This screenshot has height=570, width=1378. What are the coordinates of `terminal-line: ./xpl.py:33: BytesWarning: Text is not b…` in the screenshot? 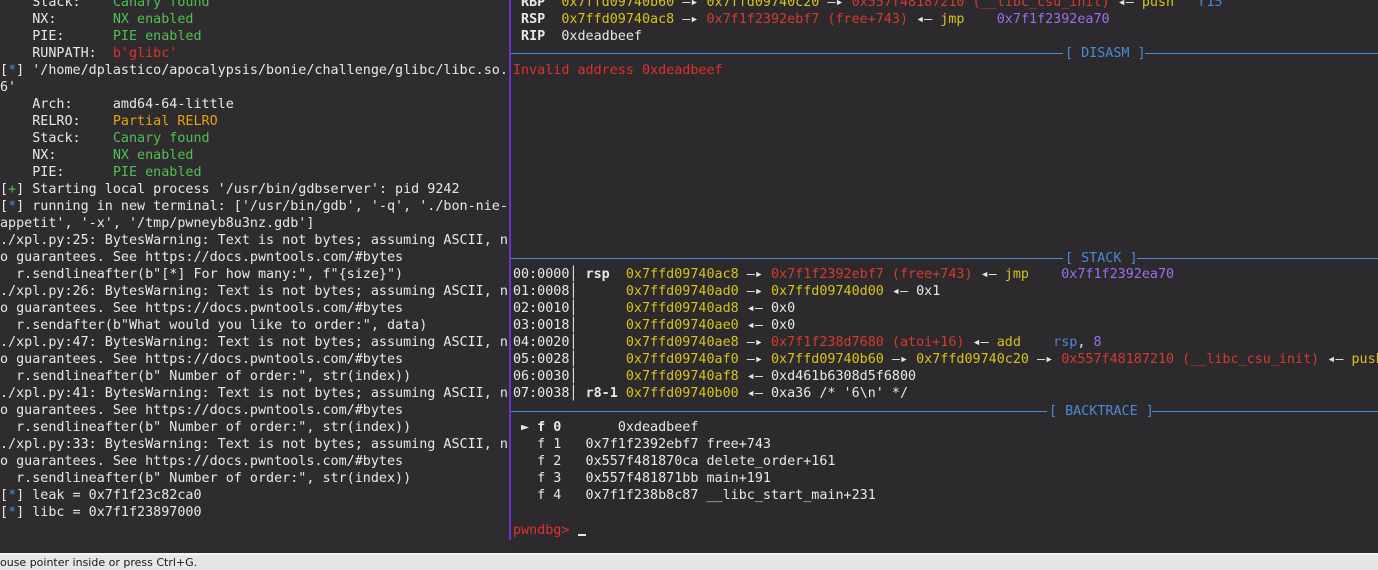 It's located at (254, 444).